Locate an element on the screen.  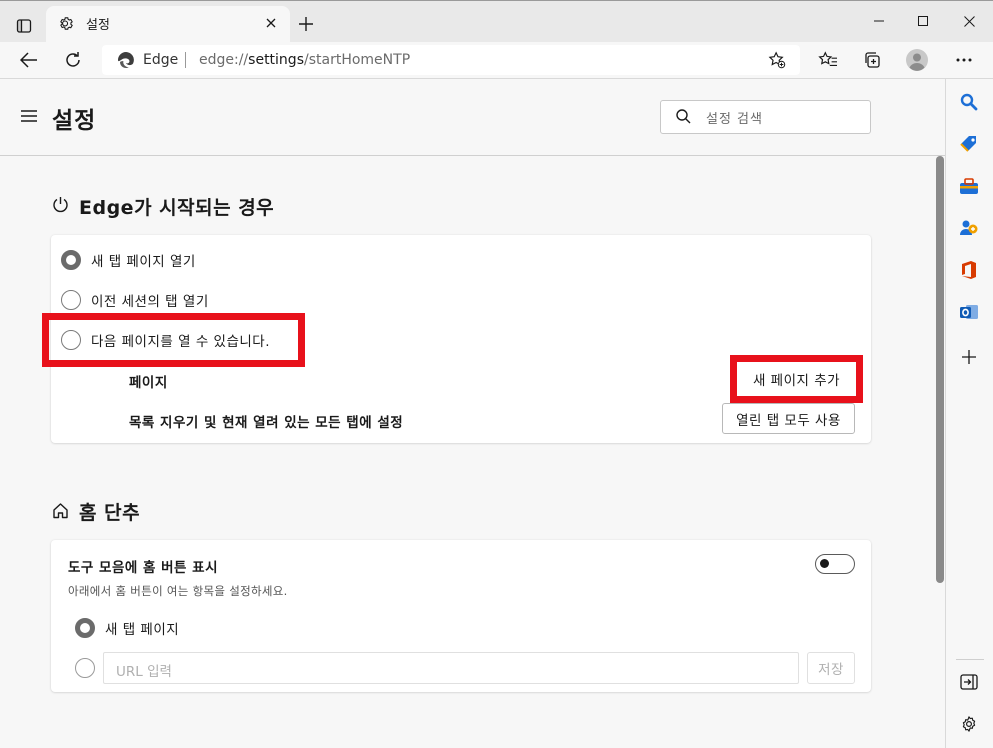
sidebar-tools-icon is located at coordinates (969, 186).